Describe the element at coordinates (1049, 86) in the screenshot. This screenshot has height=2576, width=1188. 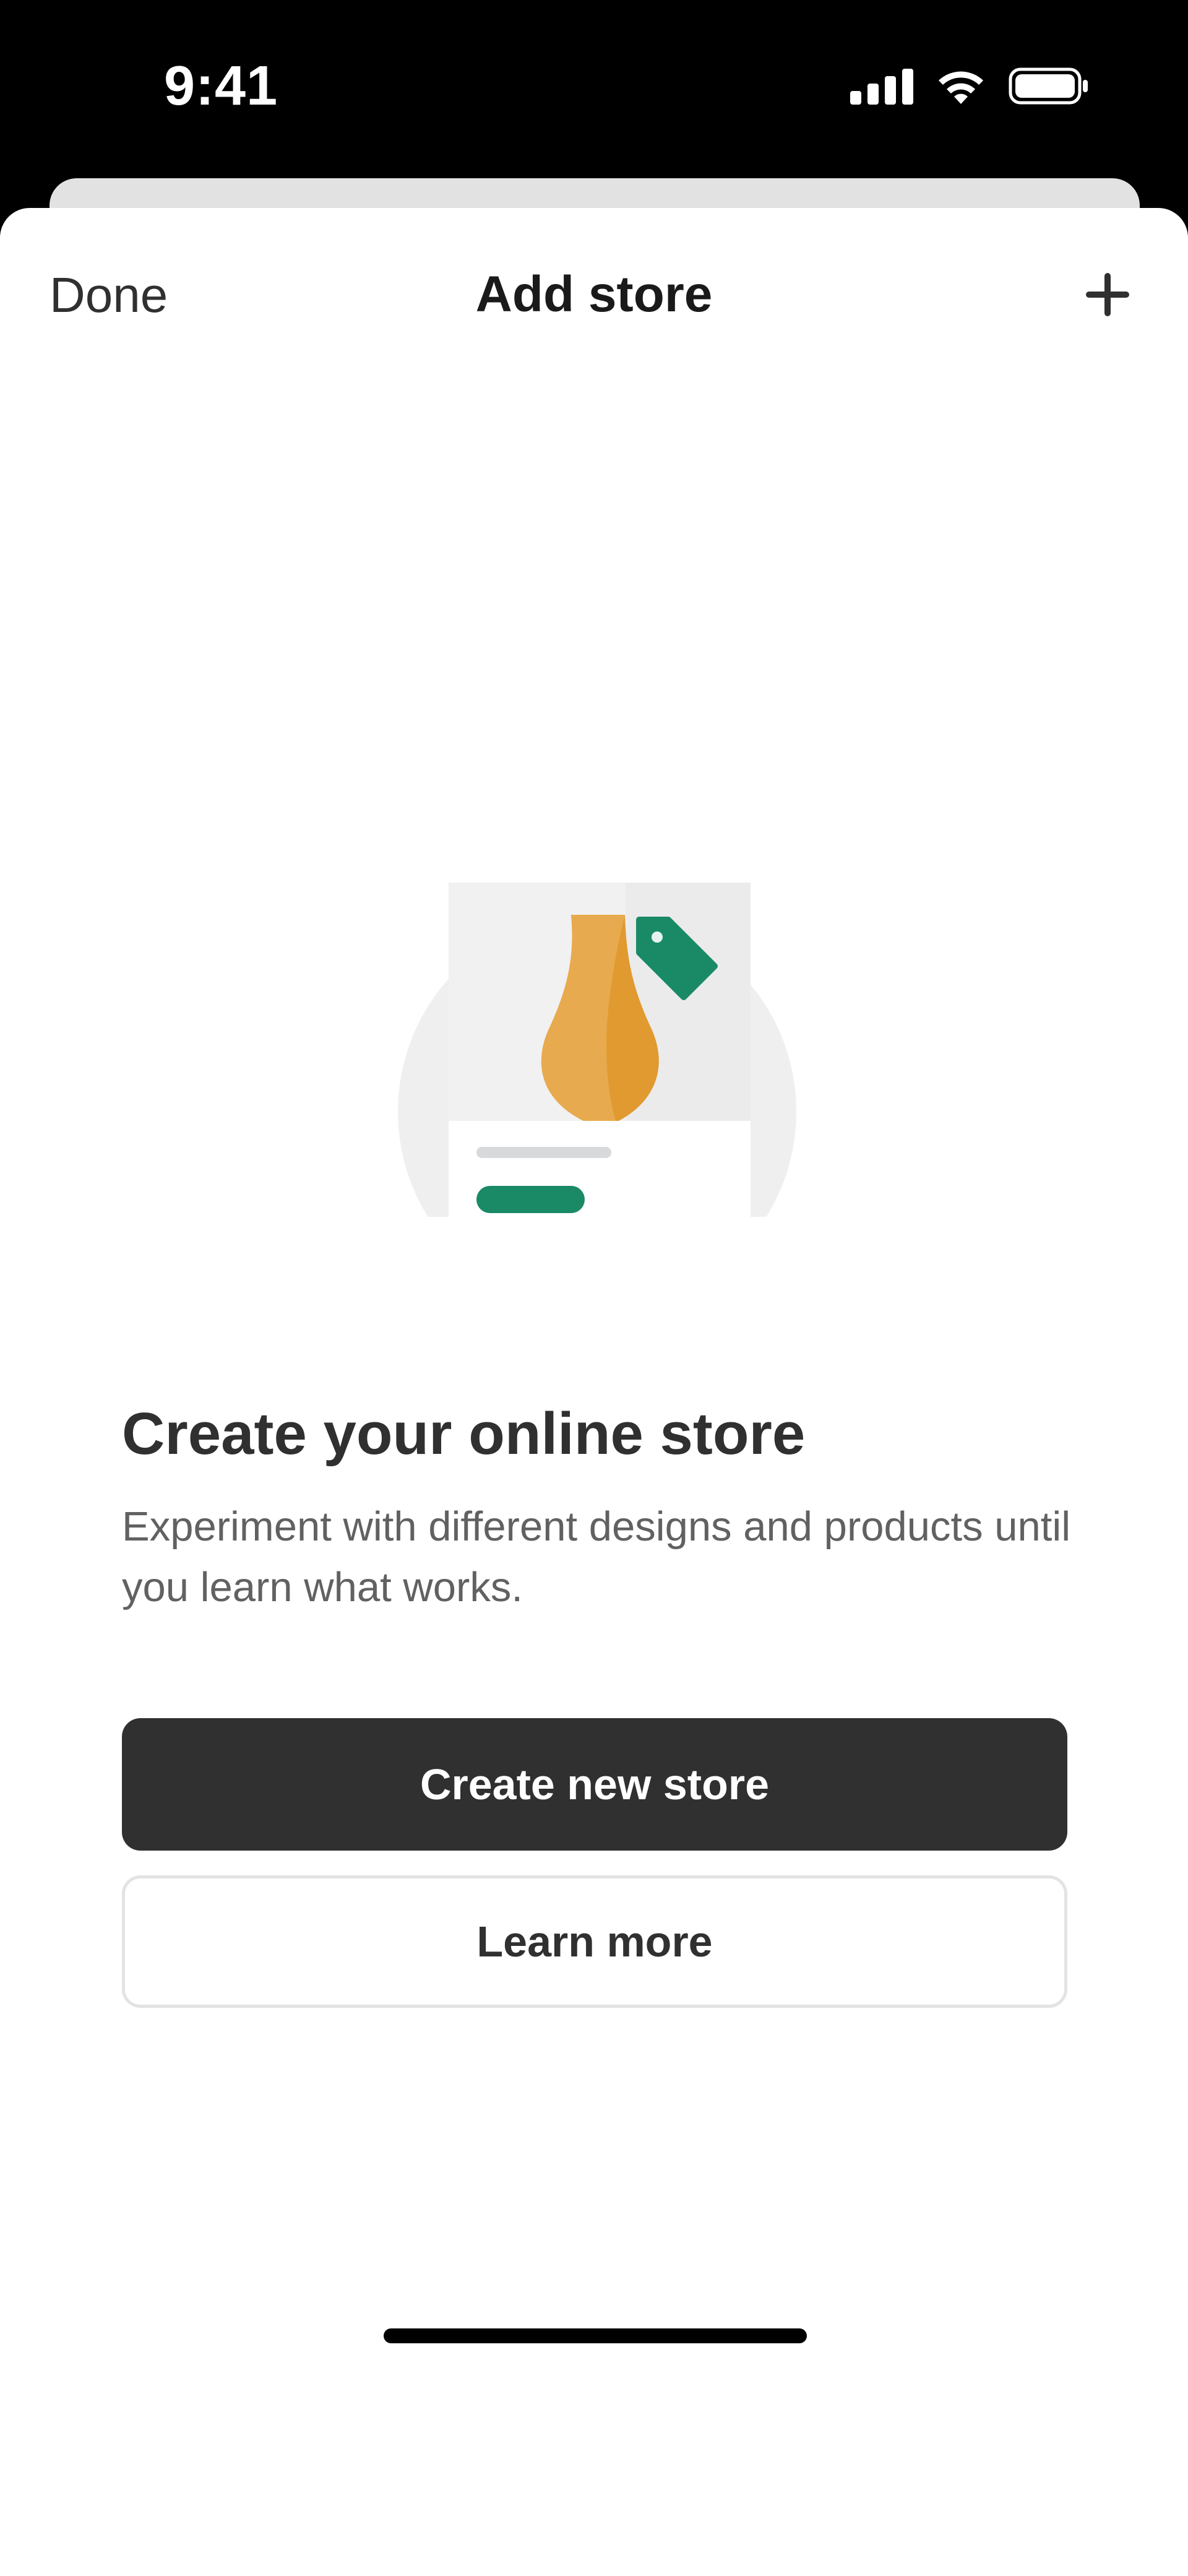
I see `battery-icon` at that location.